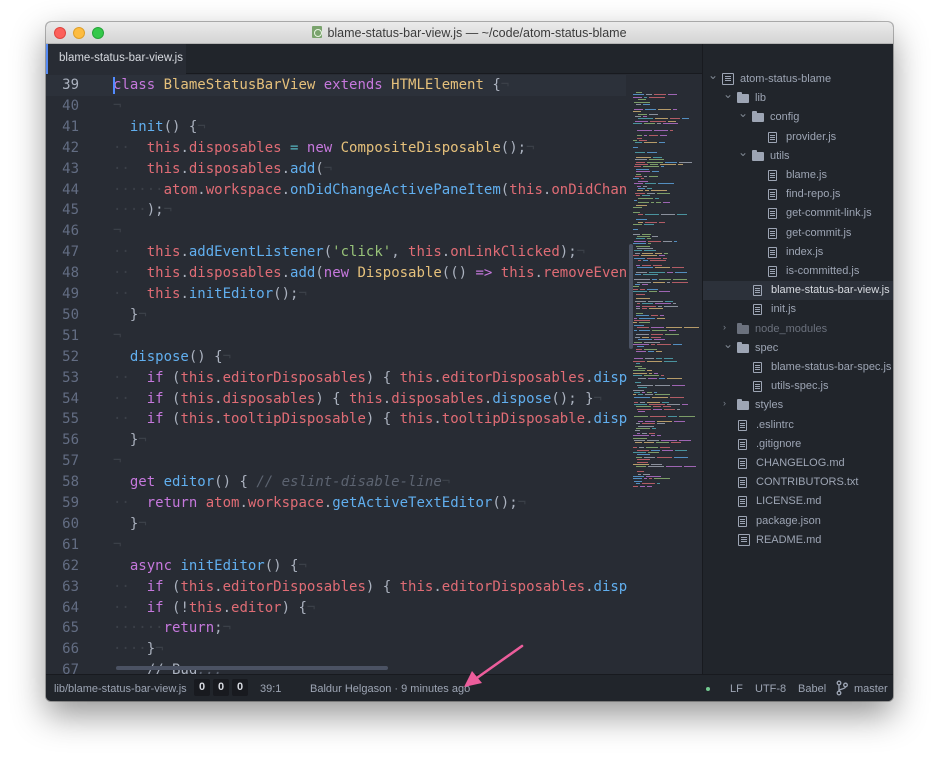  I want to click on tree-item-eslintrc: .eslintrc, so click(798, 425).